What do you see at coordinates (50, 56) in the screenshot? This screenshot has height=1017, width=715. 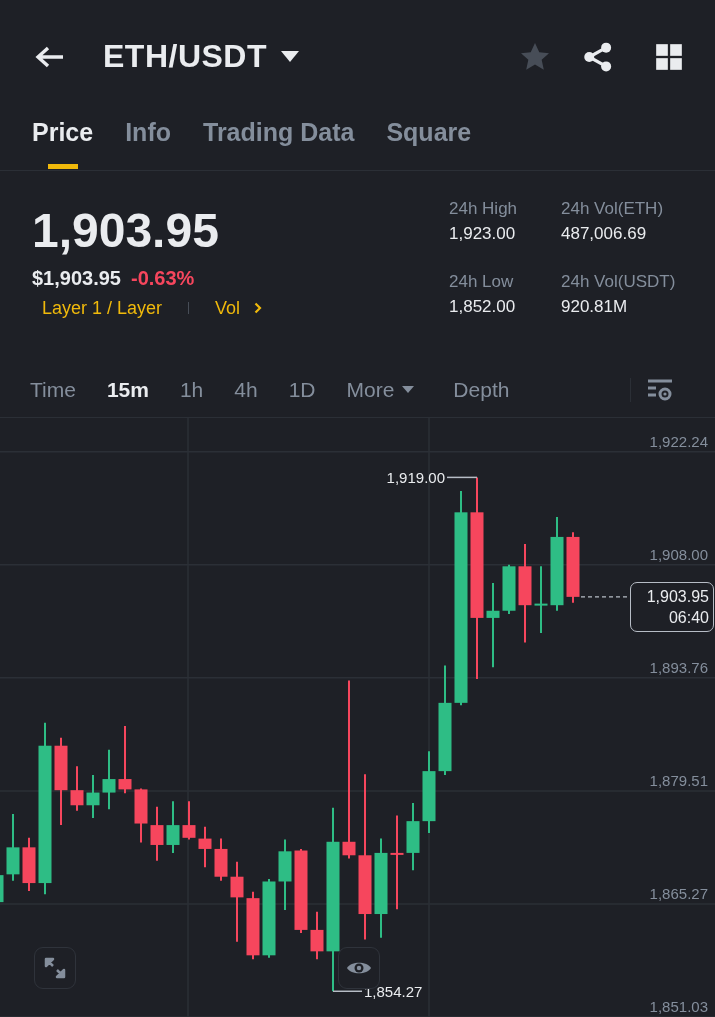 I see `back-arrow-icon` at bounding box center [50, 56].